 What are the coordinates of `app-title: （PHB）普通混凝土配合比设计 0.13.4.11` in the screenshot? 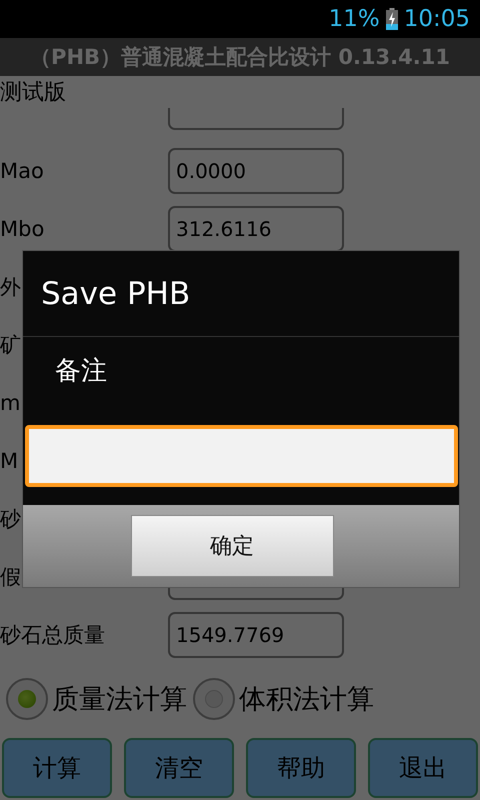 It's located at (240, 57).